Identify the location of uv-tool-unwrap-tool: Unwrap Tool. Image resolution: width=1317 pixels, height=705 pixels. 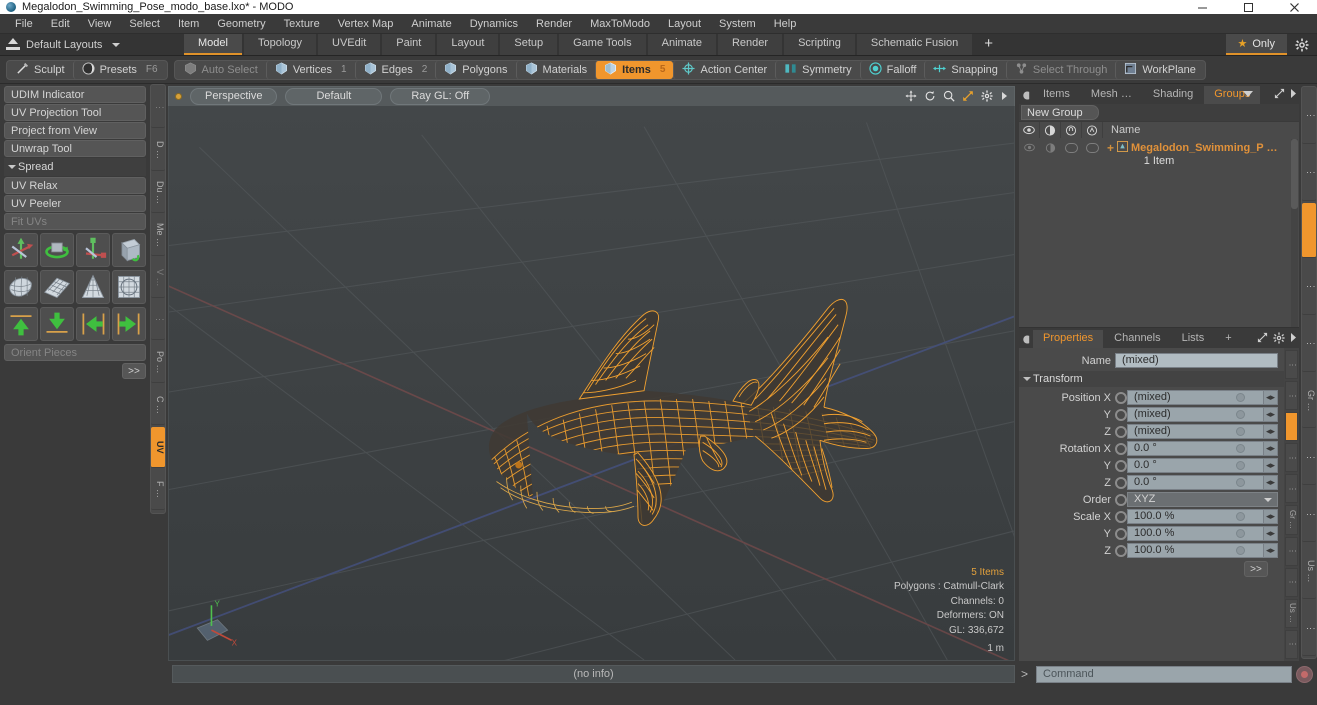
(75, 148).